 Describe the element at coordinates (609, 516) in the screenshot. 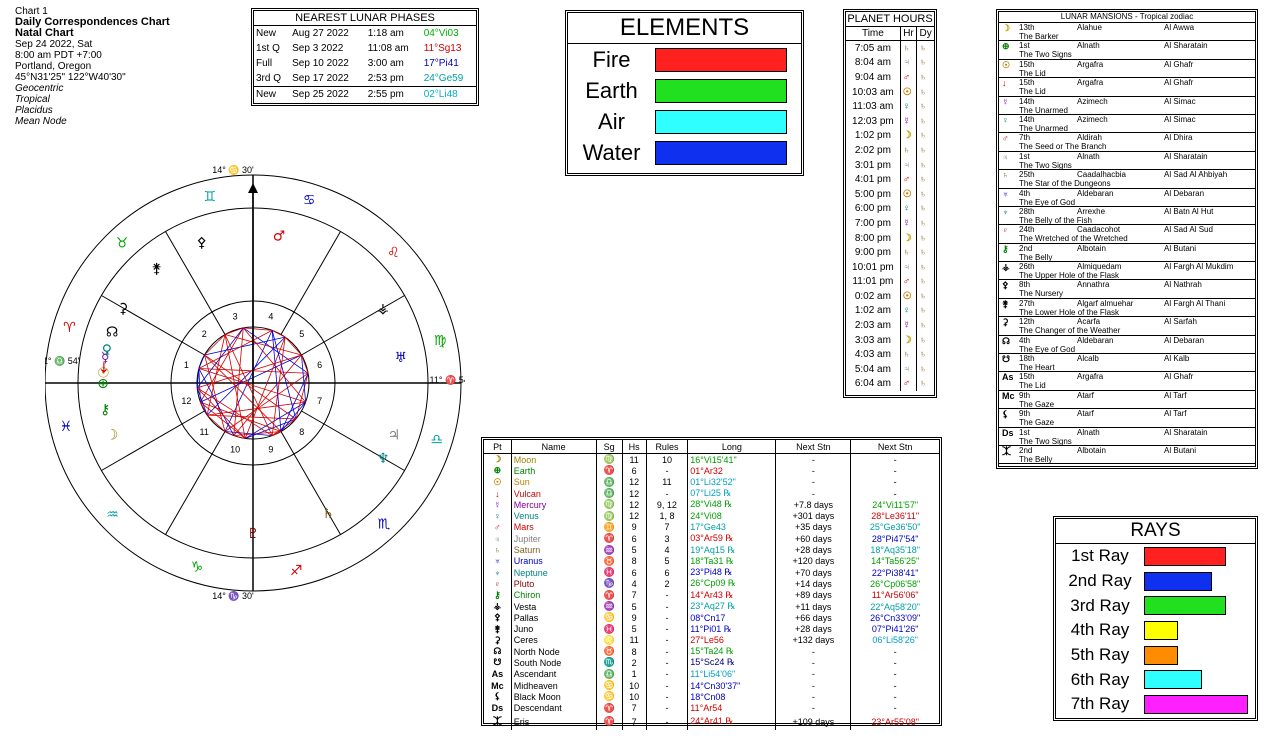

I see `planet-sign-icon: ♍` at that location.